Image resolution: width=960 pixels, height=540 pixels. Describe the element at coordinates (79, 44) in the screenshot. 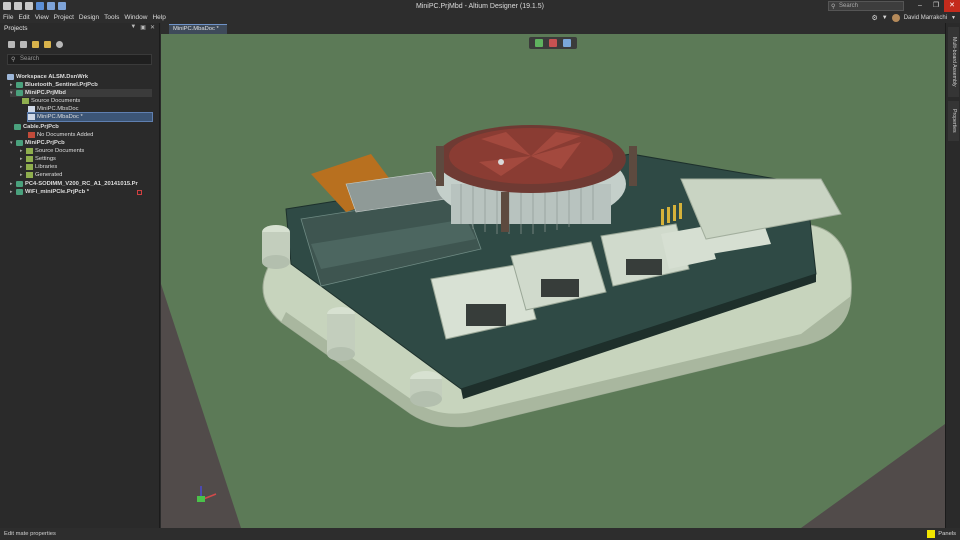

I see `projects-toolbar` at that location.